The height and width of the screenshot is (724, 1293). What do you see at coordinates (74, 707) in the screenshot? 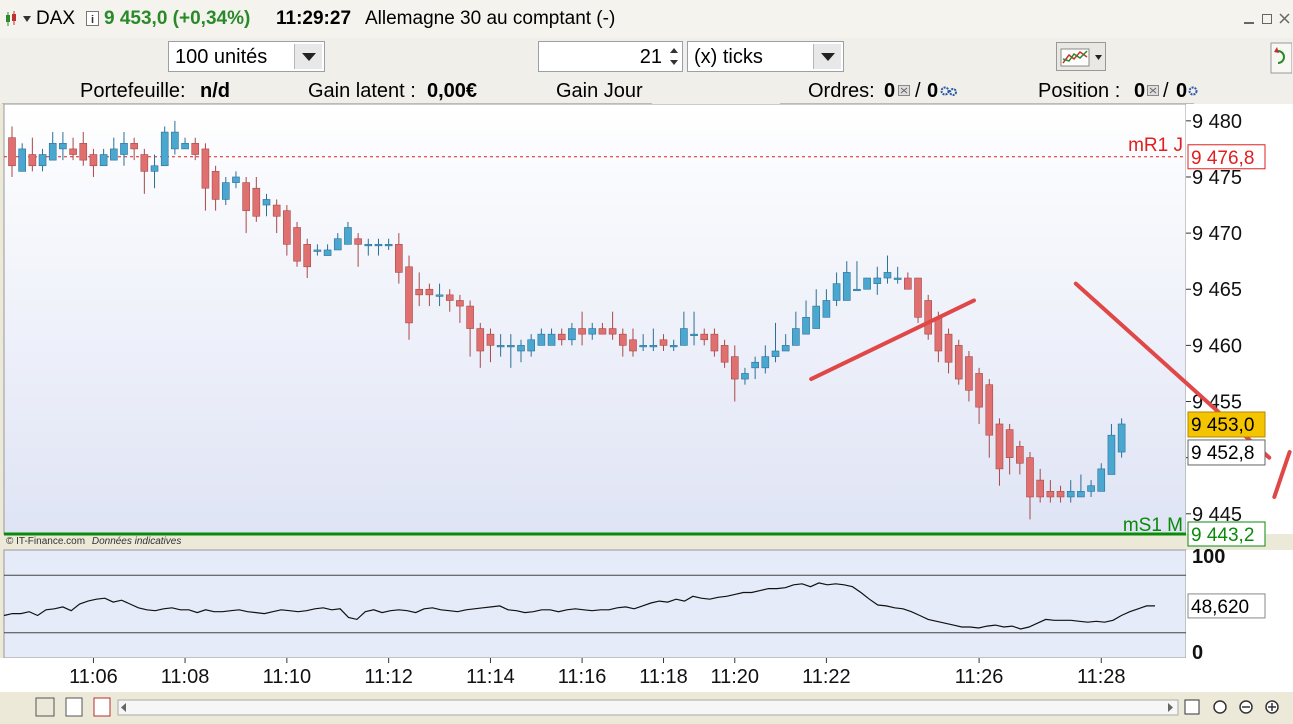
I see `print-icon` at bounding box center [74, 707].